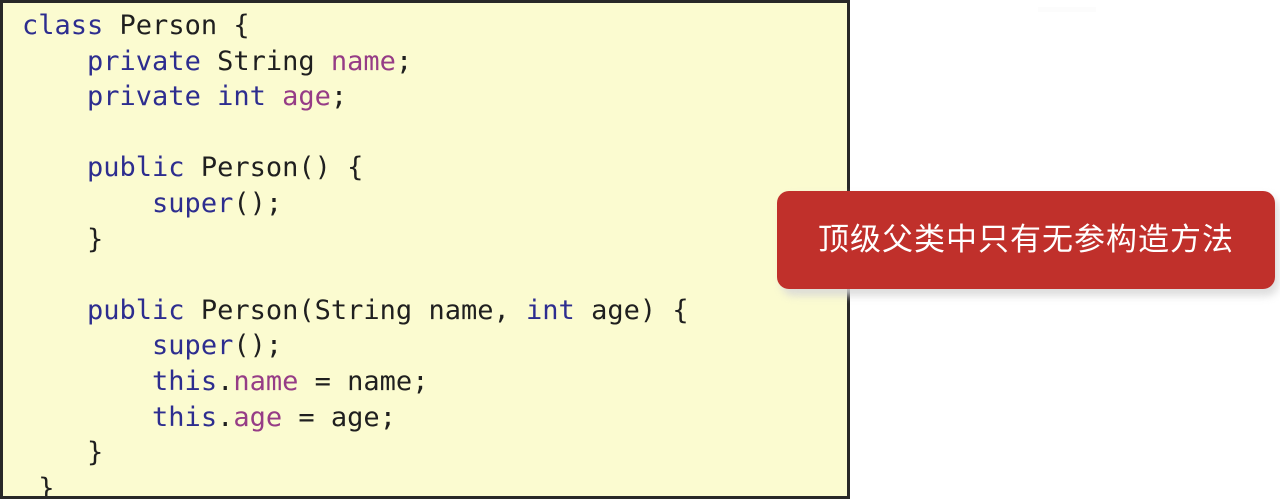 The height and width of the screenshot is (503, 1280). Describe the element at coordinates (510, 310) in the screenshot. I see `code-token: ,` at that location.